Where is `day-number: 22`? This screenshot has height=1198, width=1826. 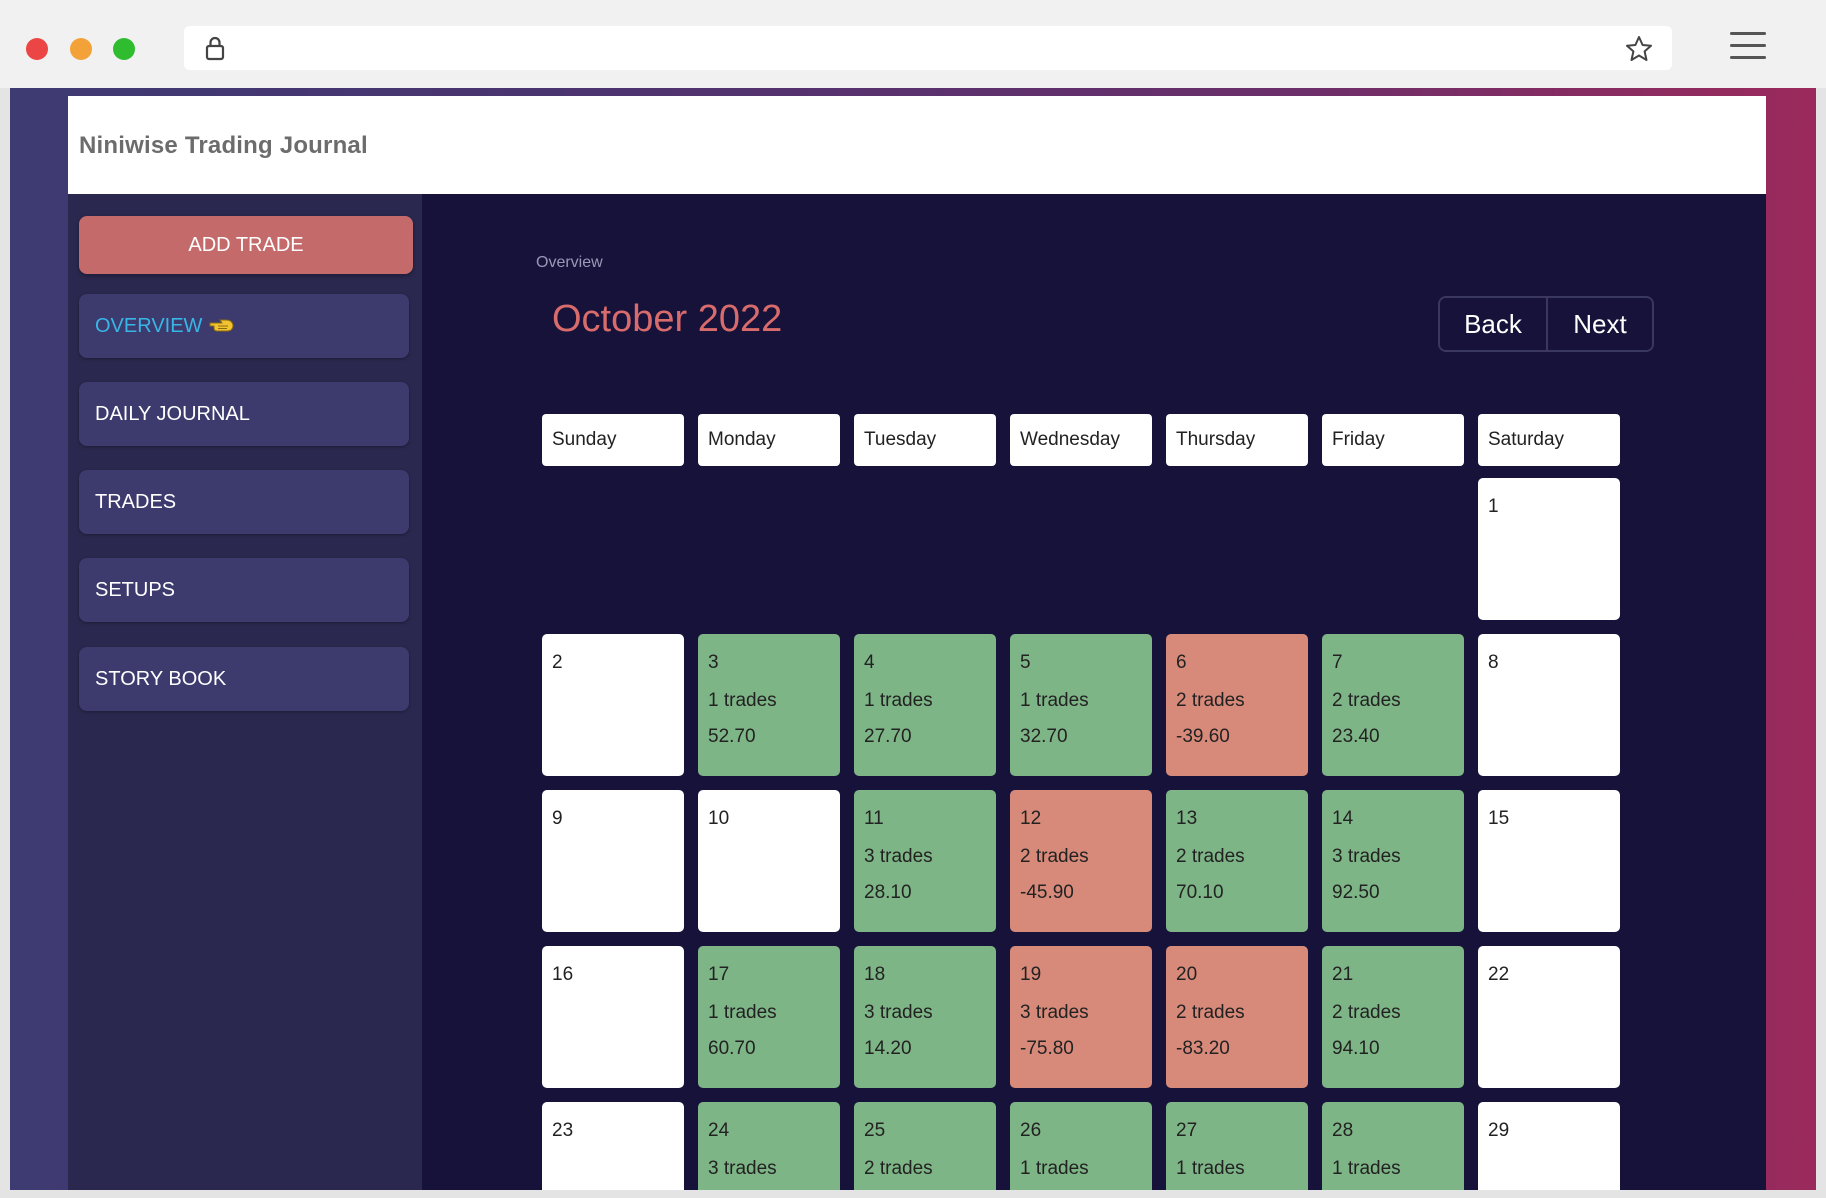
day-number: 22 is located at coordinates (1499, 974).